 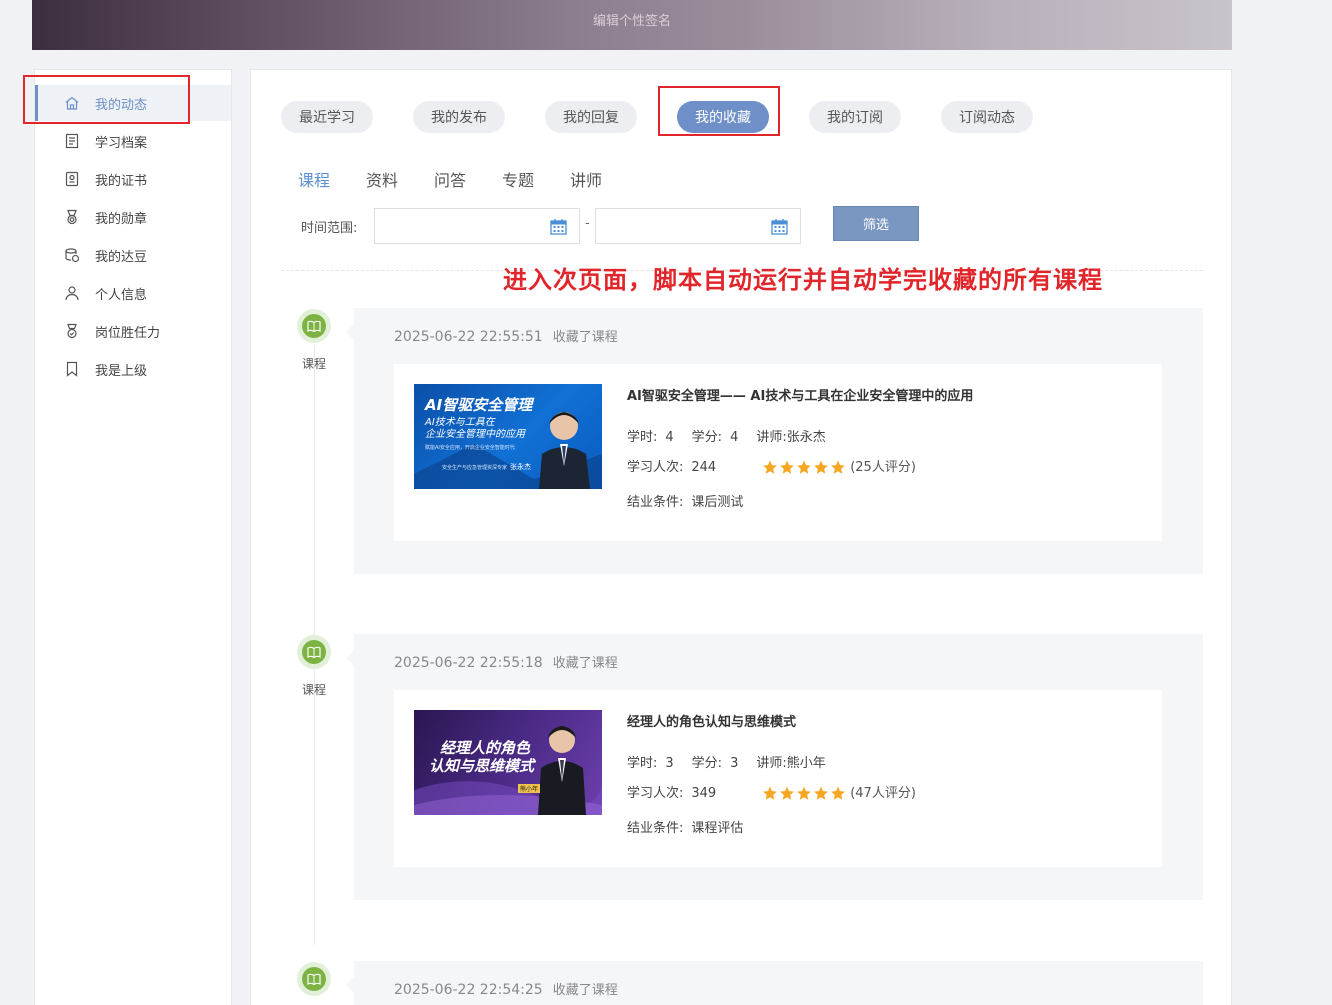 What do you see at coordinates (655, 828) in the screenshot?
I see `completion-label: 结业条件:` at bounding box center [655, 828].